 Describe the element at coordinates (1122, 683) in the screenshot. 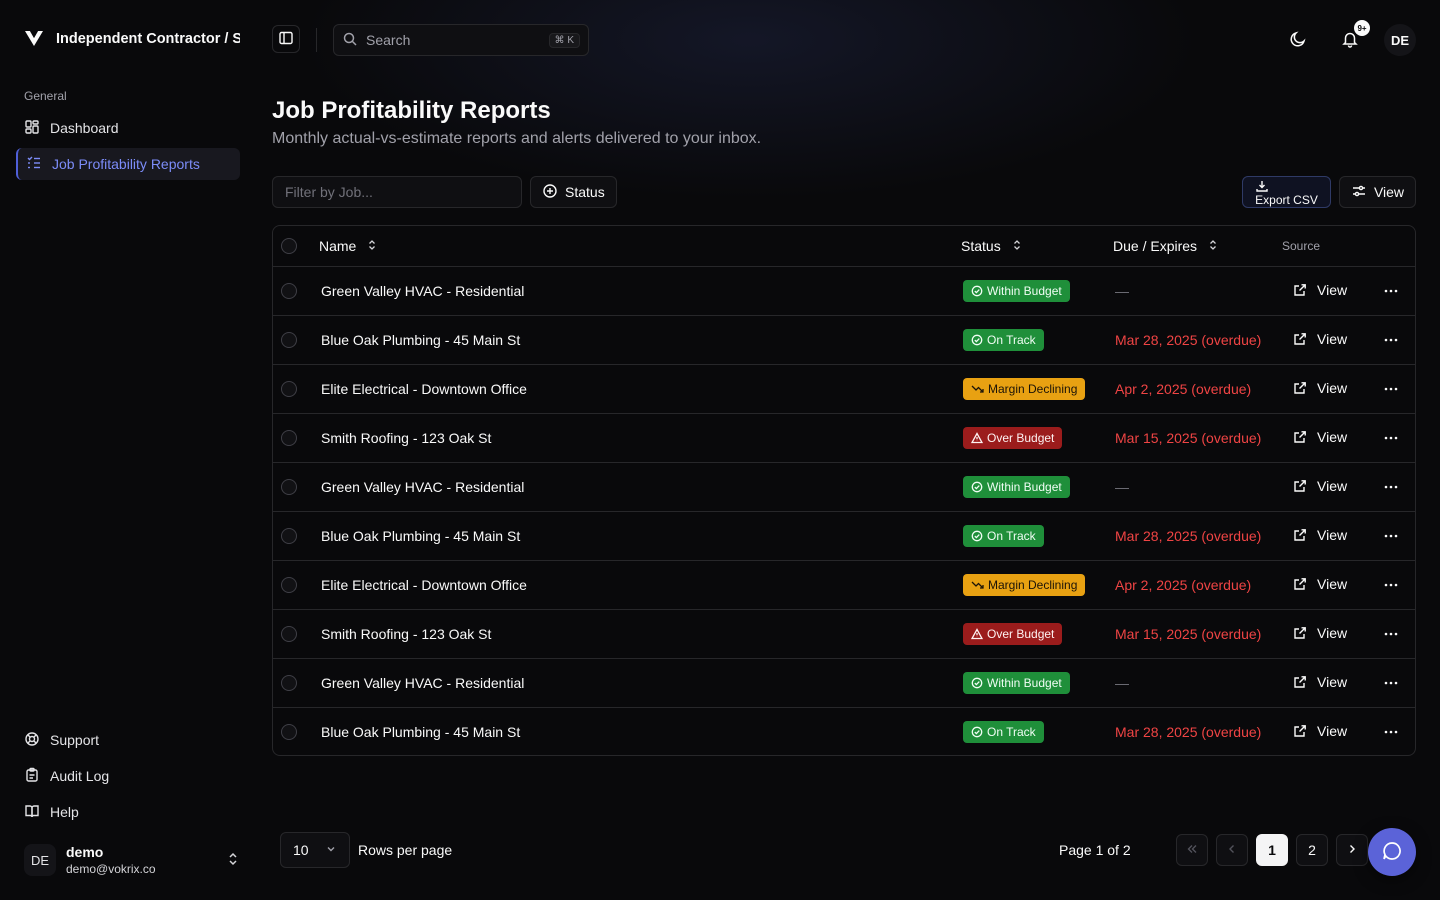

I see `due-date: —` at that location.